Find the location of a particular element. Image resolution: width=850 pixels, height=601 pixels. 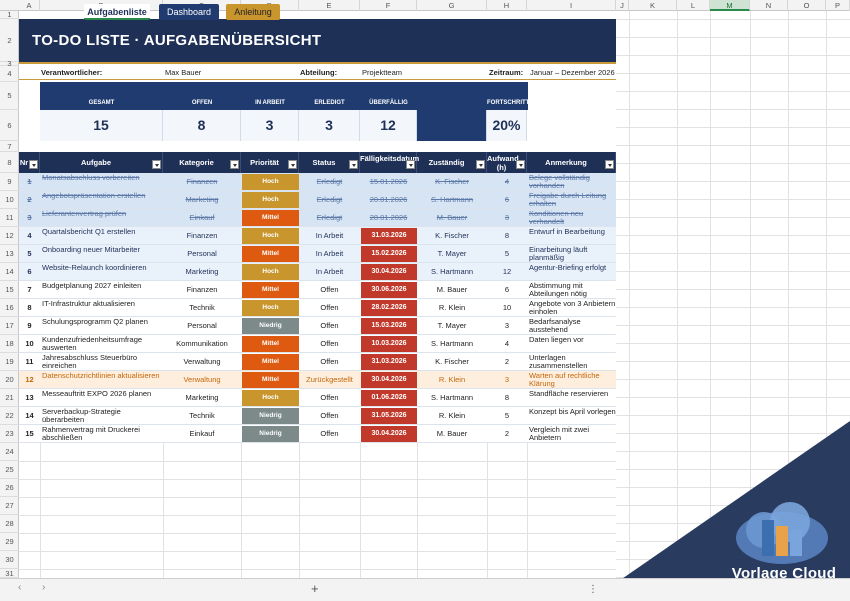

task-note: Bedarfsanalyse ausstehend is located at coordinates (572, 326).